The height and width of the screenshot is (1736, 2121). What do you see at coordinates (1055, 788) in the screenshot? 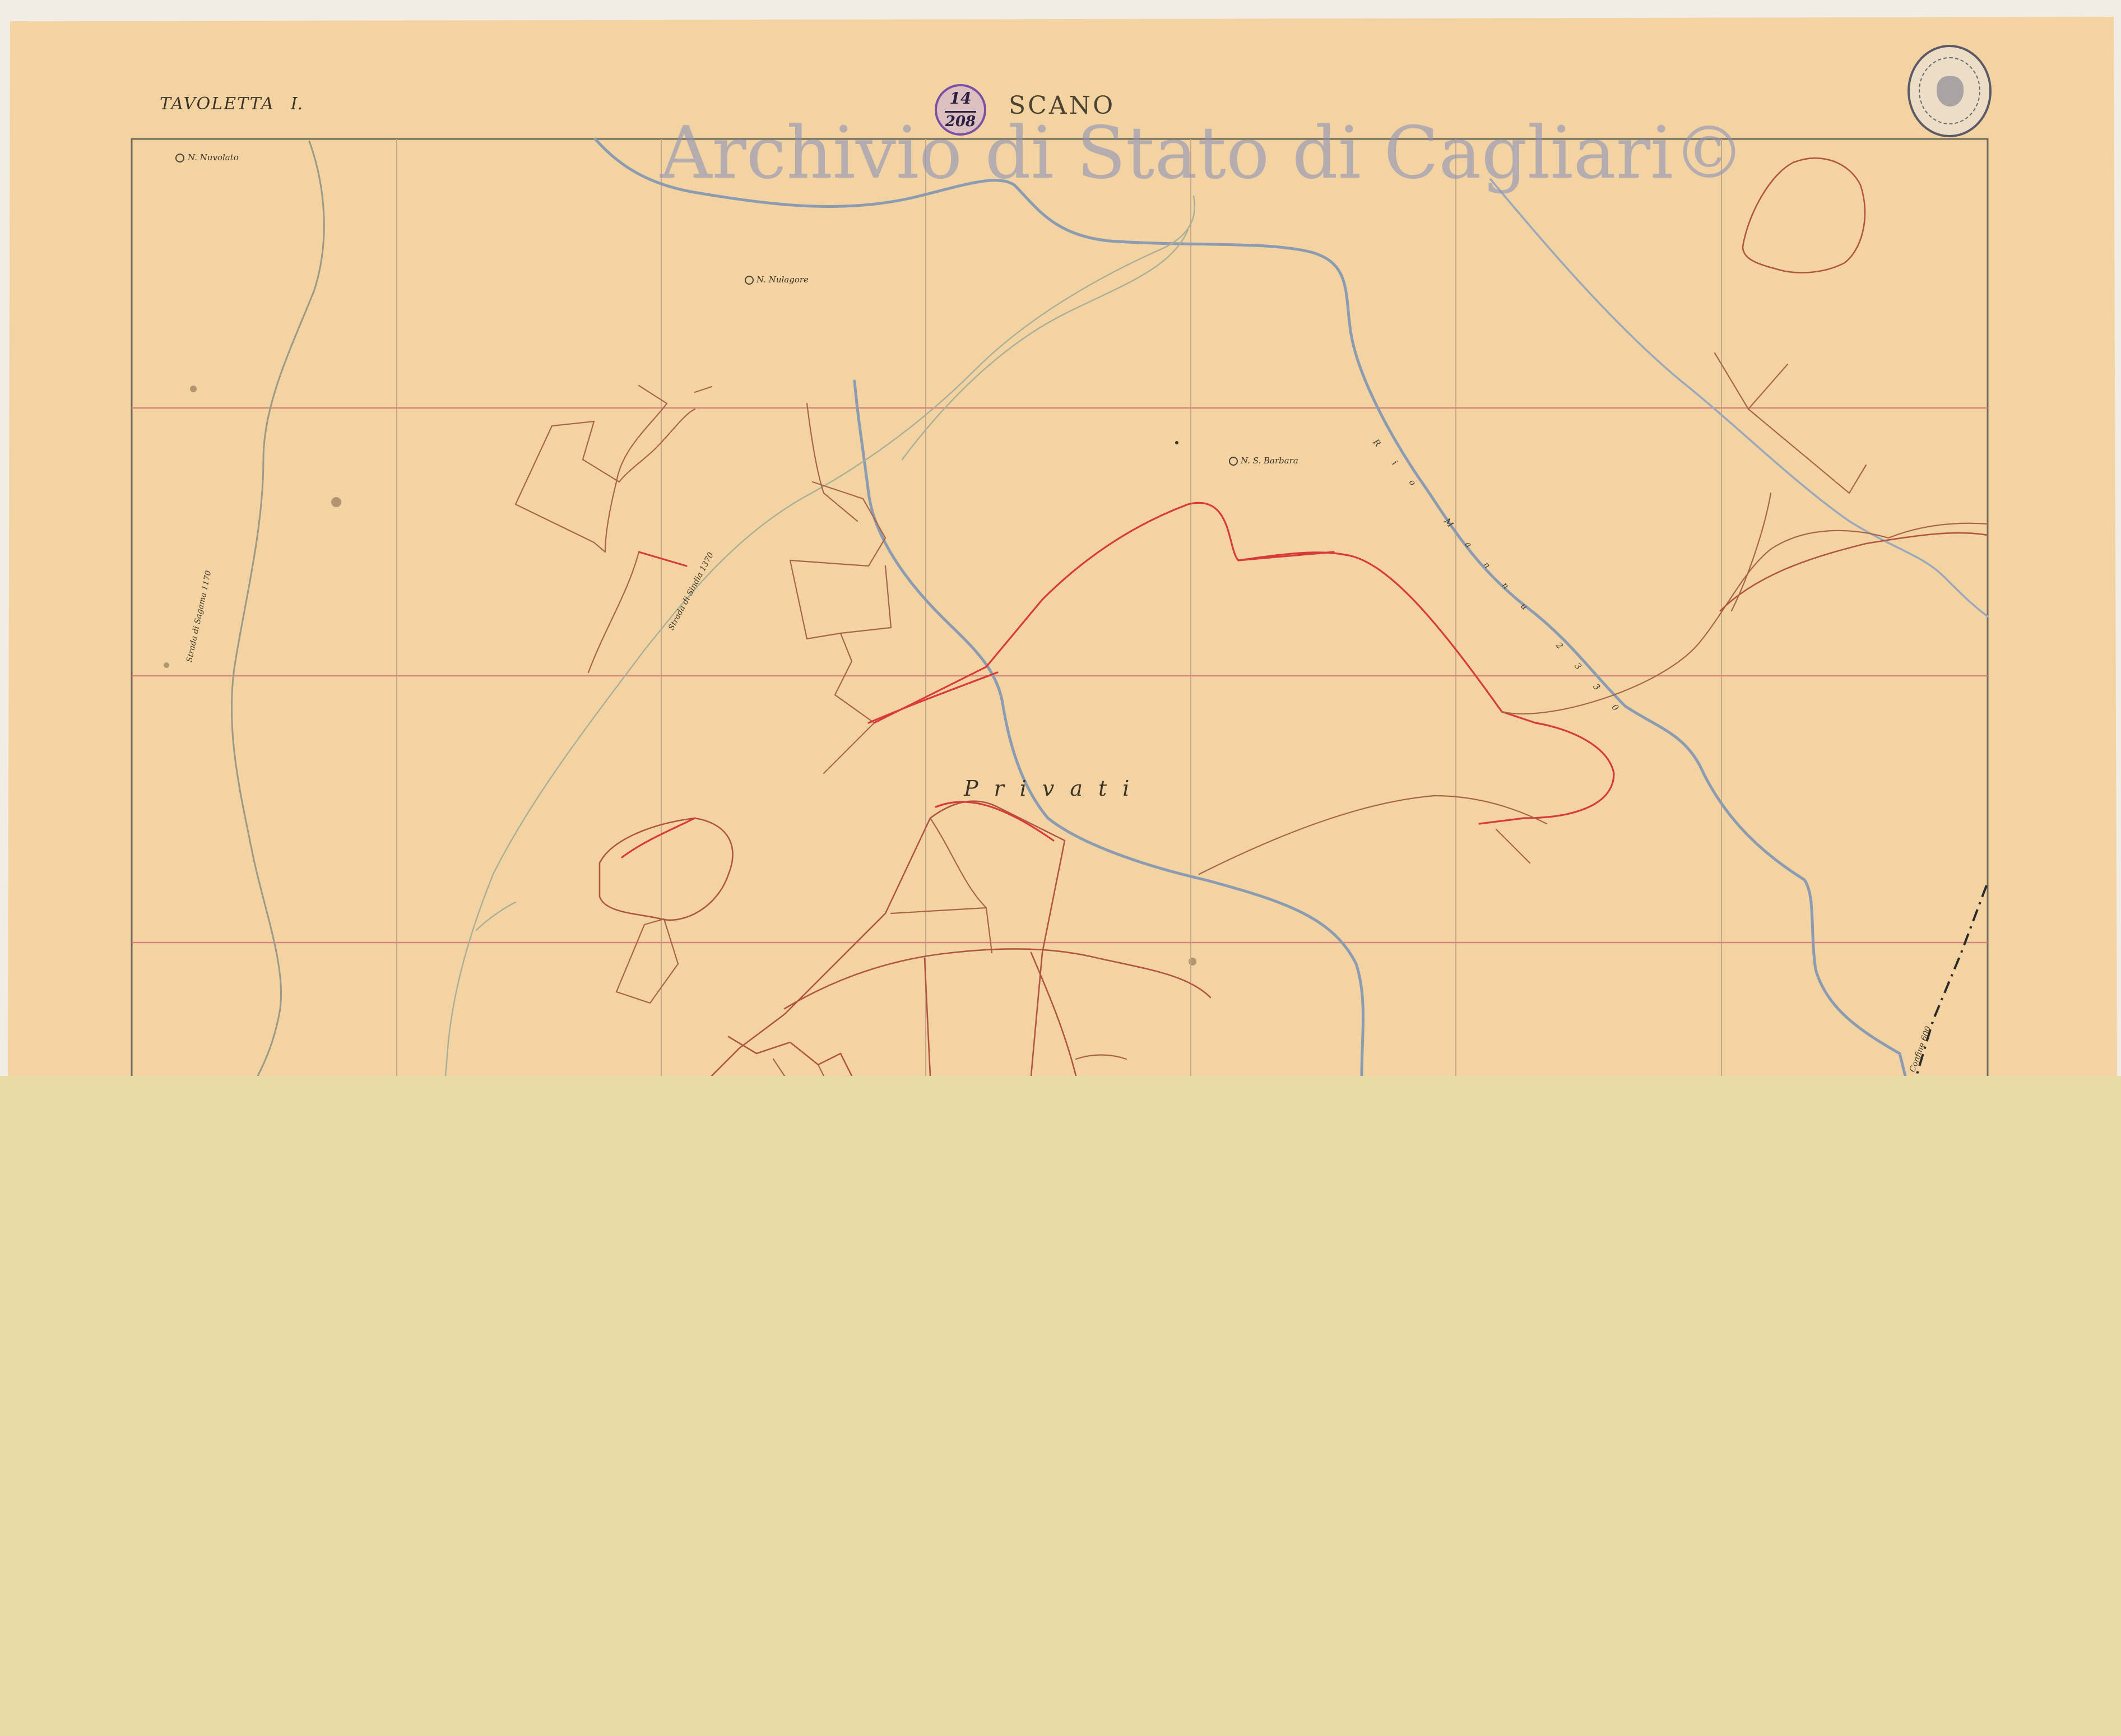
I see `region-label-privati: Privati` at bounding box center [1055, 788].